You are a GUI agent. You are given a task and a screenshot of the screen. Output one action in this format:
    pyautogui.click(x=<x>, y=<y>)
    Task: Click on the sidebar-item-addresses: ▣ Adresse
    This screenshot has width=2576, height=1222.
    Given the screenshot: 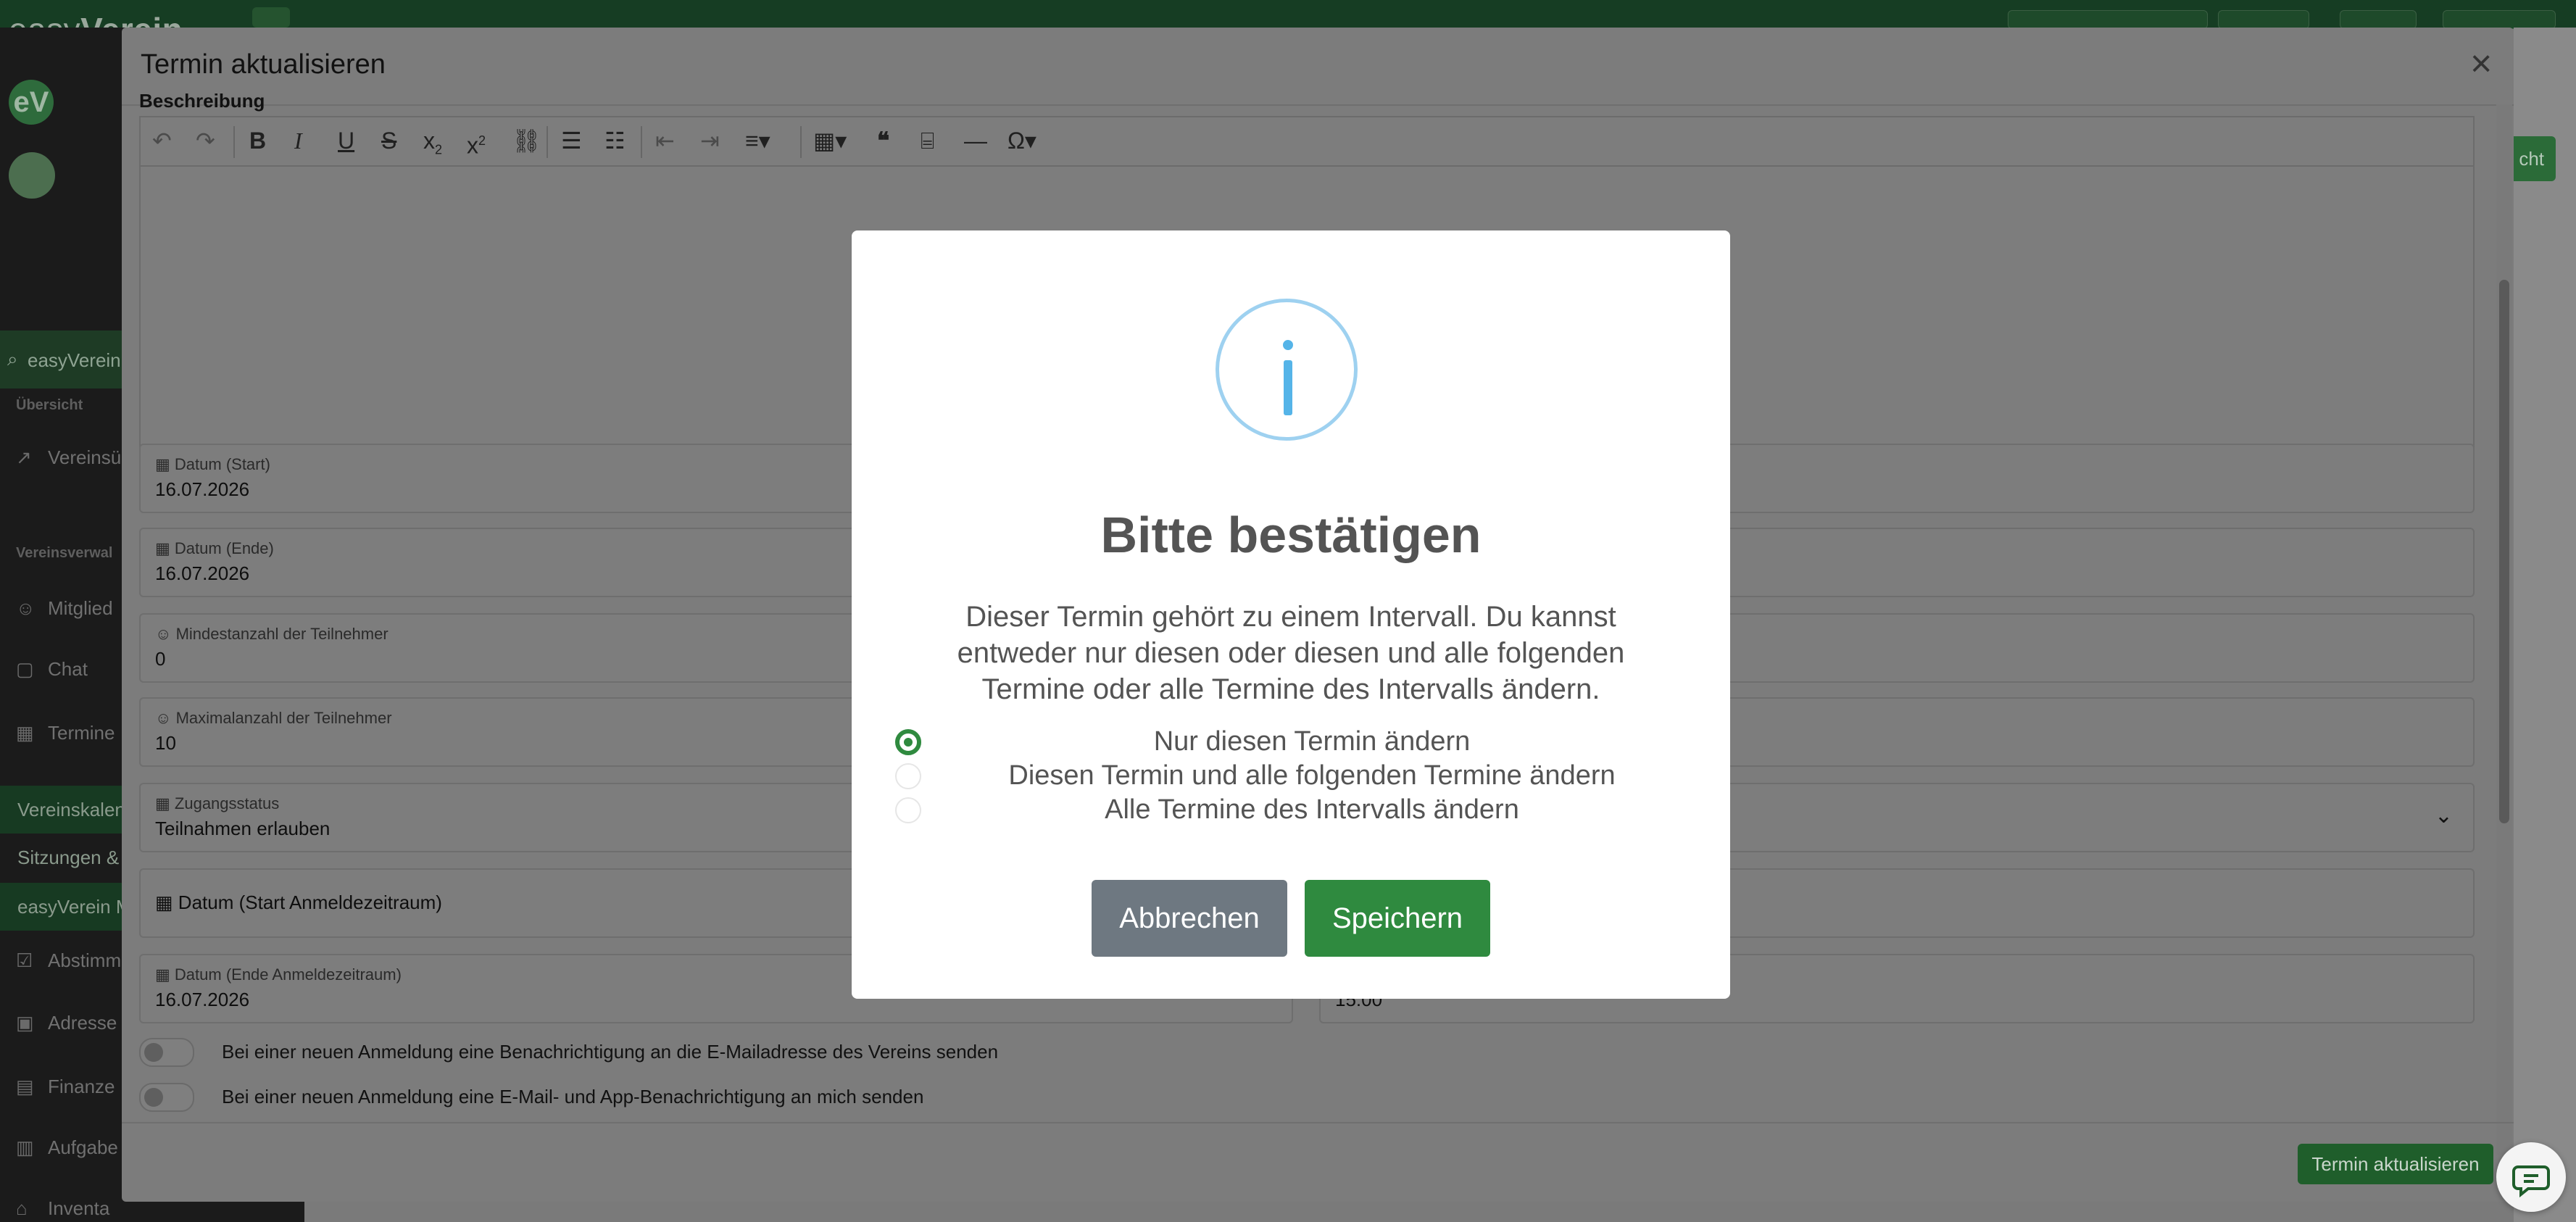 What is the action you would take?
    pyautogui.click(x=66, y=1023)
    